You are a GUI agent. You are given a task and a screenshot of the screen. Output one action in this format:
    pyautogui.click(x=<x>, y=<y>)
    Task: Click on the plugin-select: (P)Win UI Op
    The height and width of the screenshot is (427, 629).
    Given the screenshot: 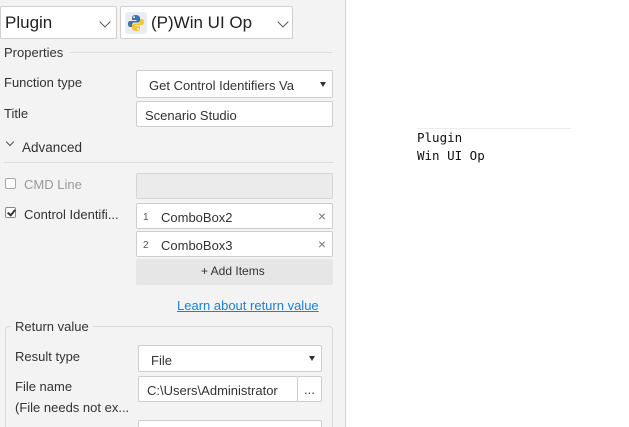 What is the action you would take?
    pyautogui.click(x=206, y=22)
    